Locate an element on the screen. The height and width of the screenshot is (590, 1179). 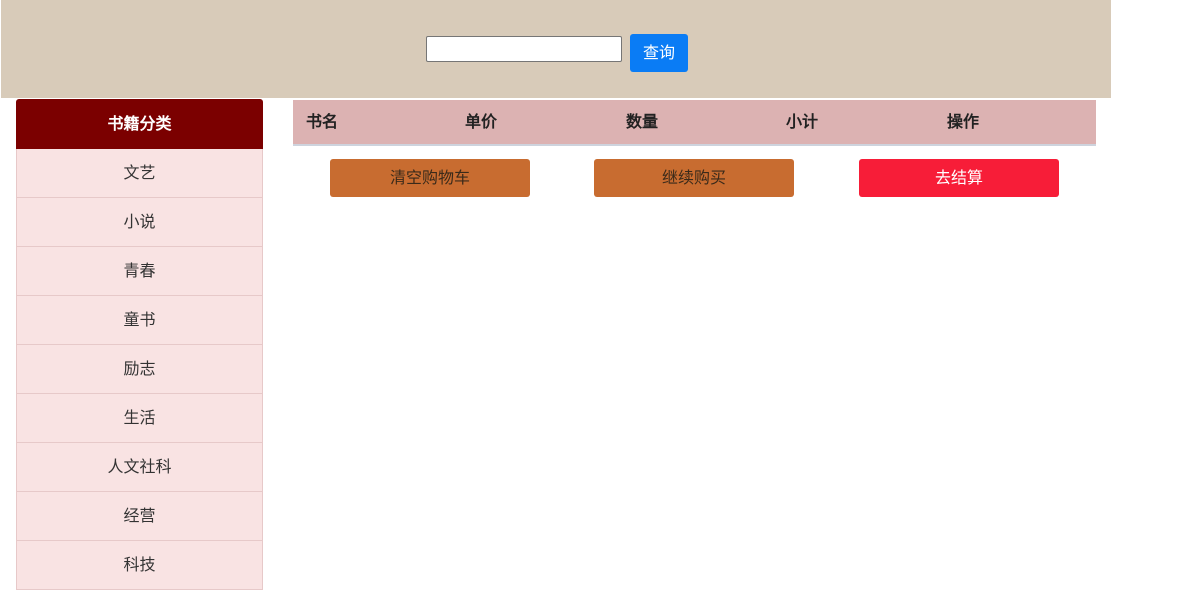
column-header-book-name: 书名 is located at coordinates (322, 121).